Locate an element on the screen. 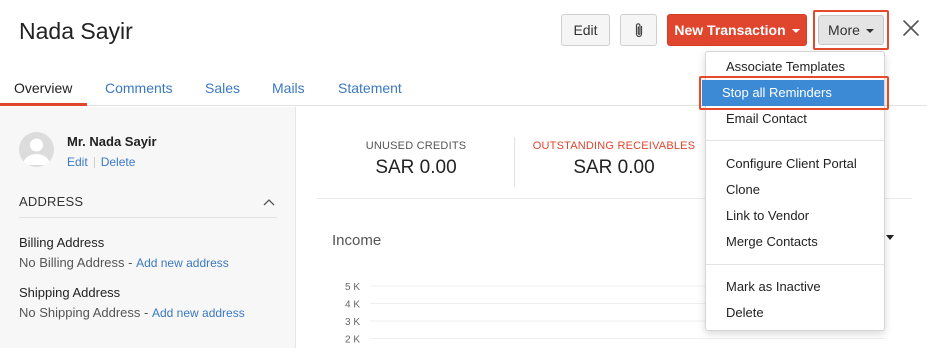 The height and width of the screenshot is (348, 927). unused-credits-stat: UNUSED CREDITS SAR 0.00 is located at coordinates (416, 159).